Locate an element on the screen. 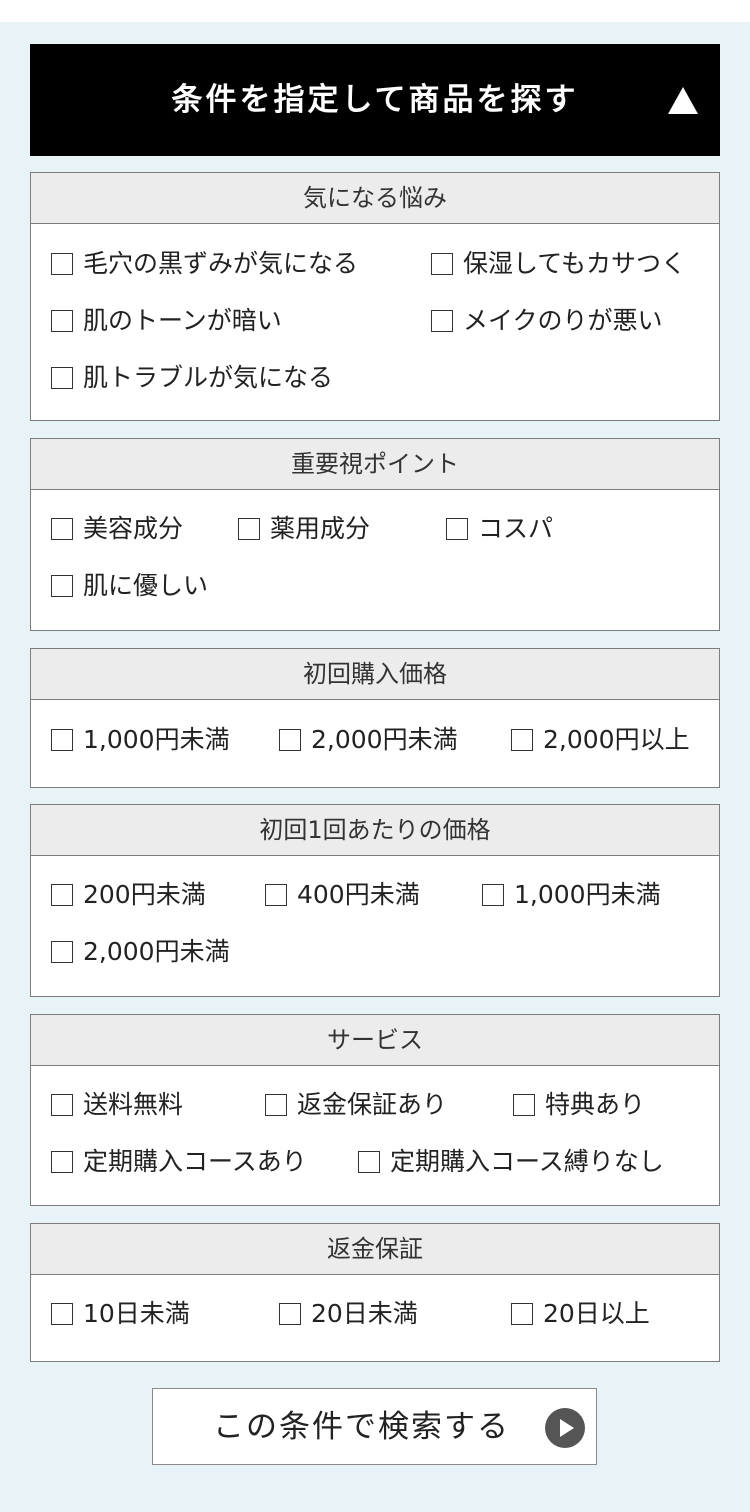  option-checkbox: 保湿してもカサつく is located at coordinates (558, 264).